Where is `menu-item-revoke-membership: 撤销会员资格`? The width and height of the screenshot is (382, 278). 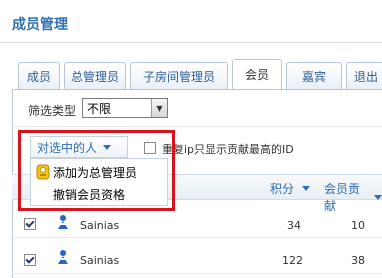 menu-item-revoke-membership: 撤销会员资格 is located at coordinates (99, 194).